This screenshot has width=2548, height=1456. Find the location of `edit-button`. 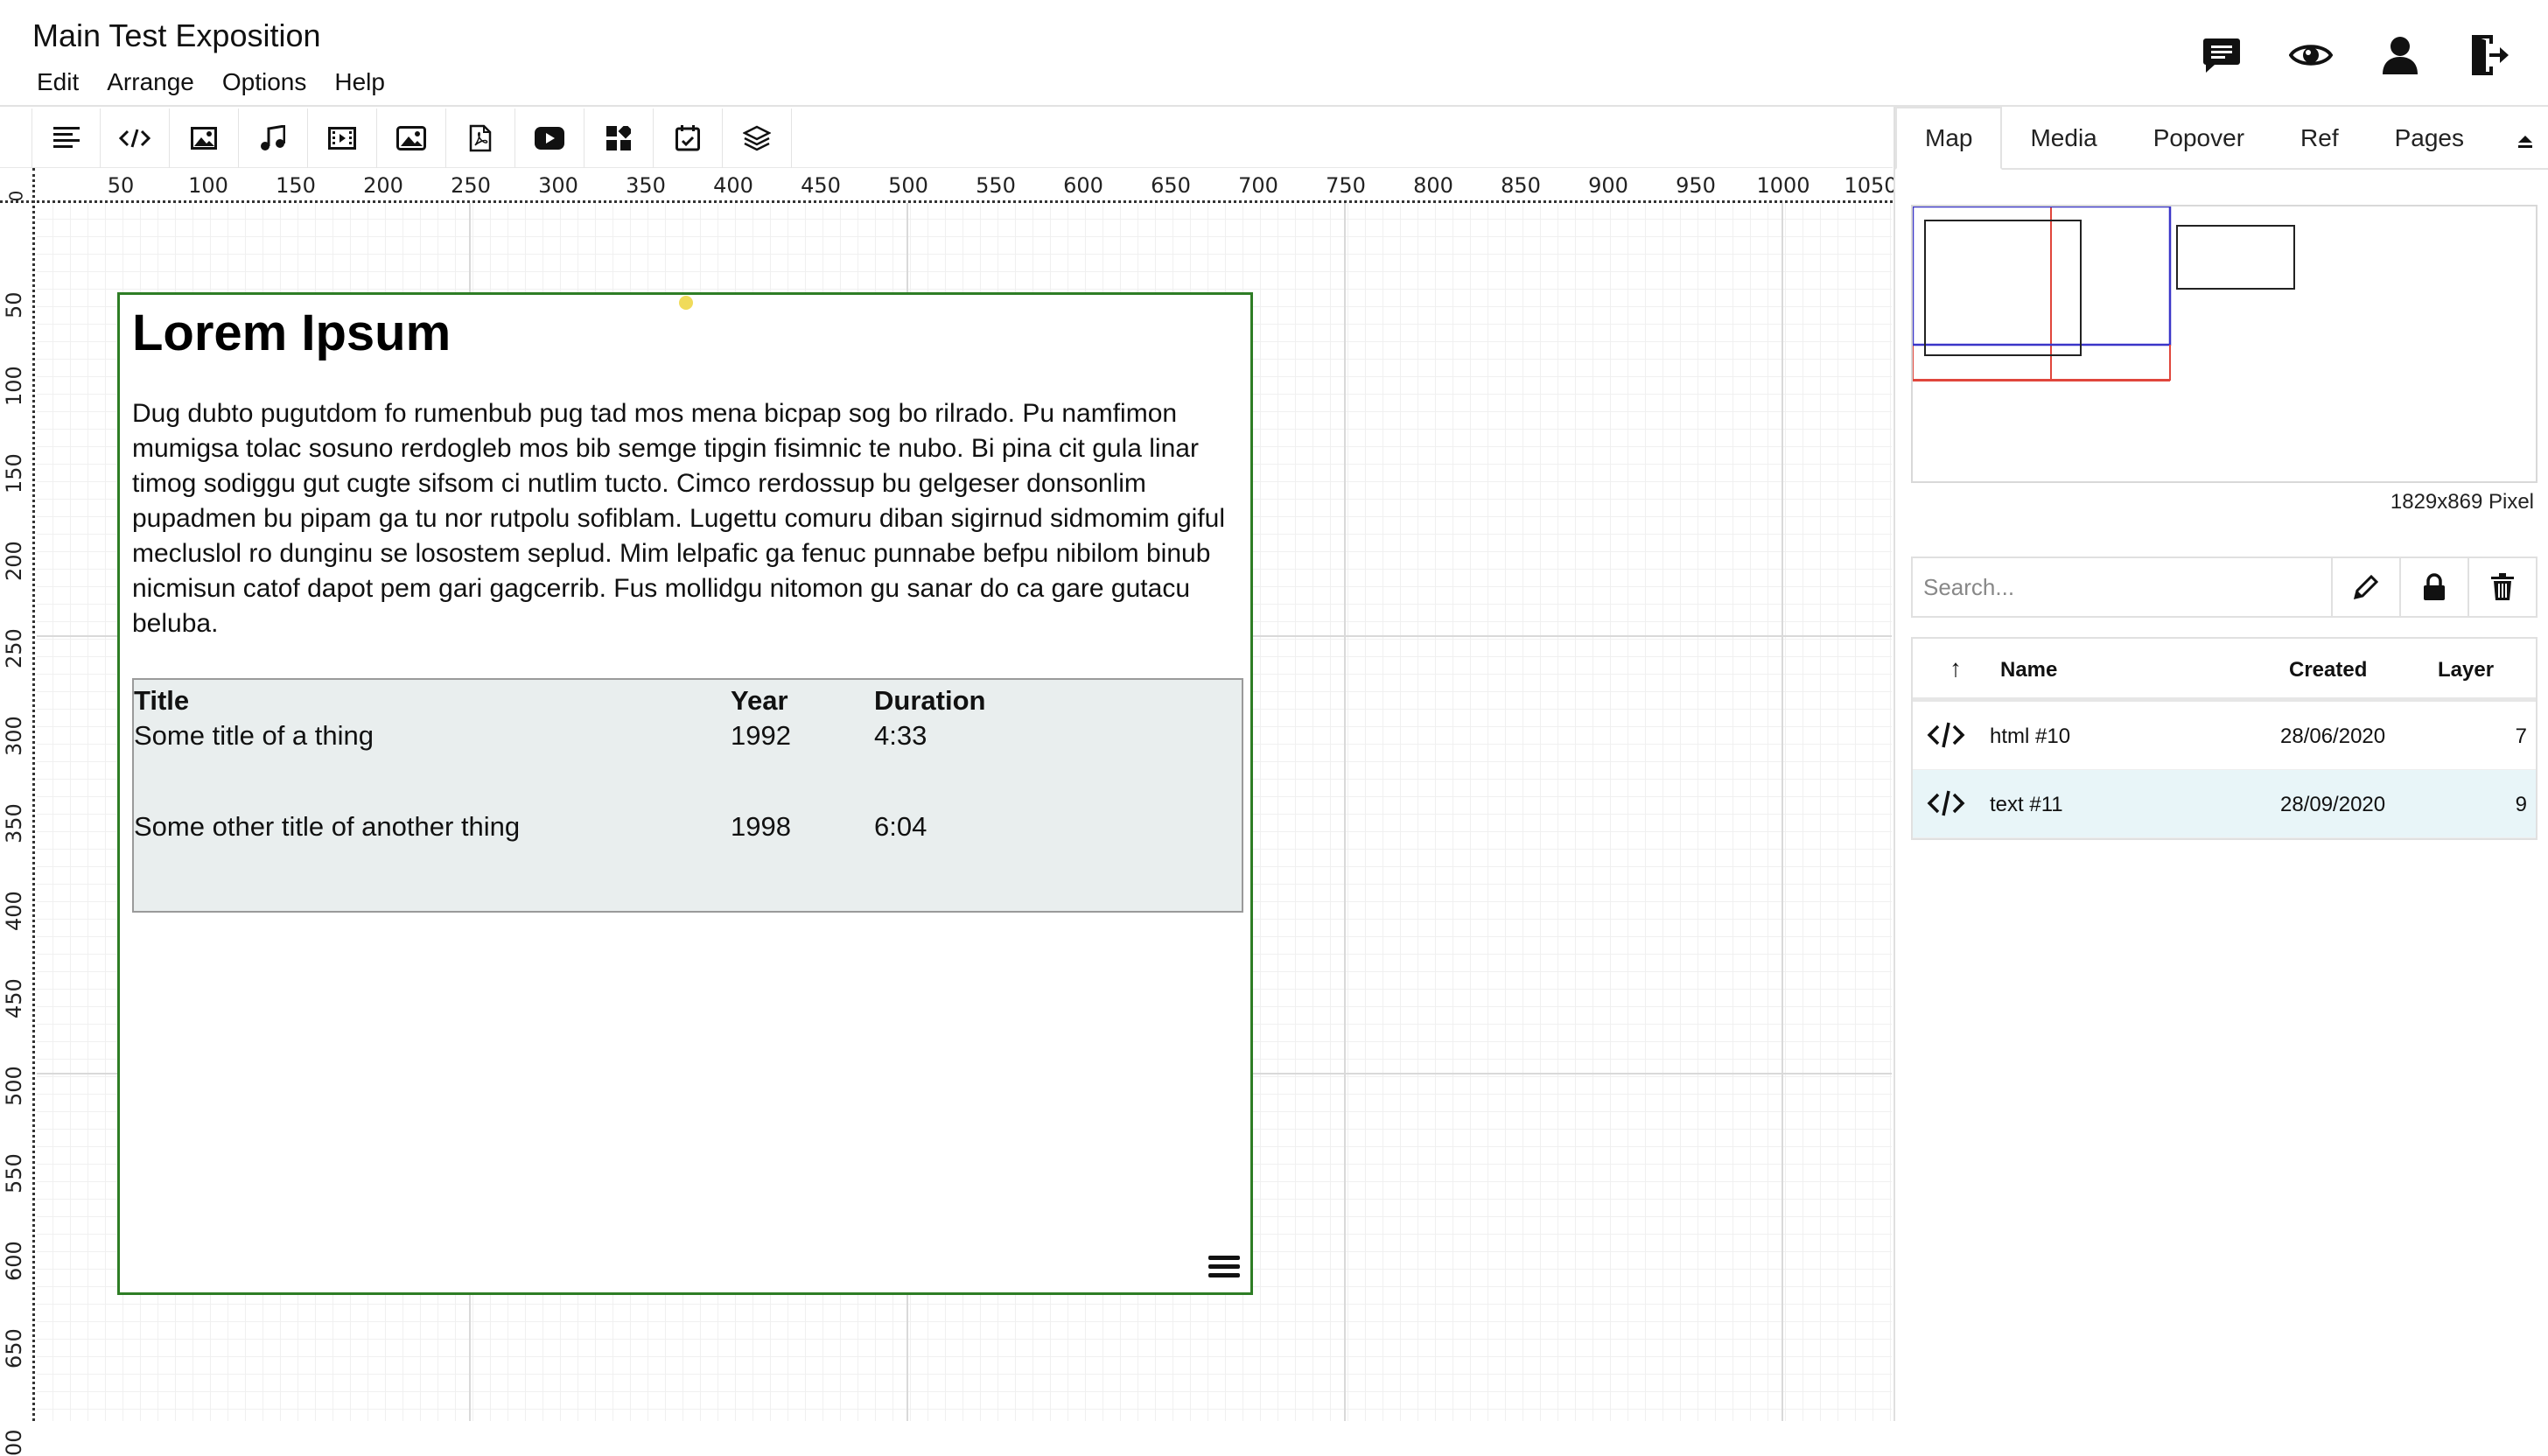

edit-button is located at coordinates (2365, 587).